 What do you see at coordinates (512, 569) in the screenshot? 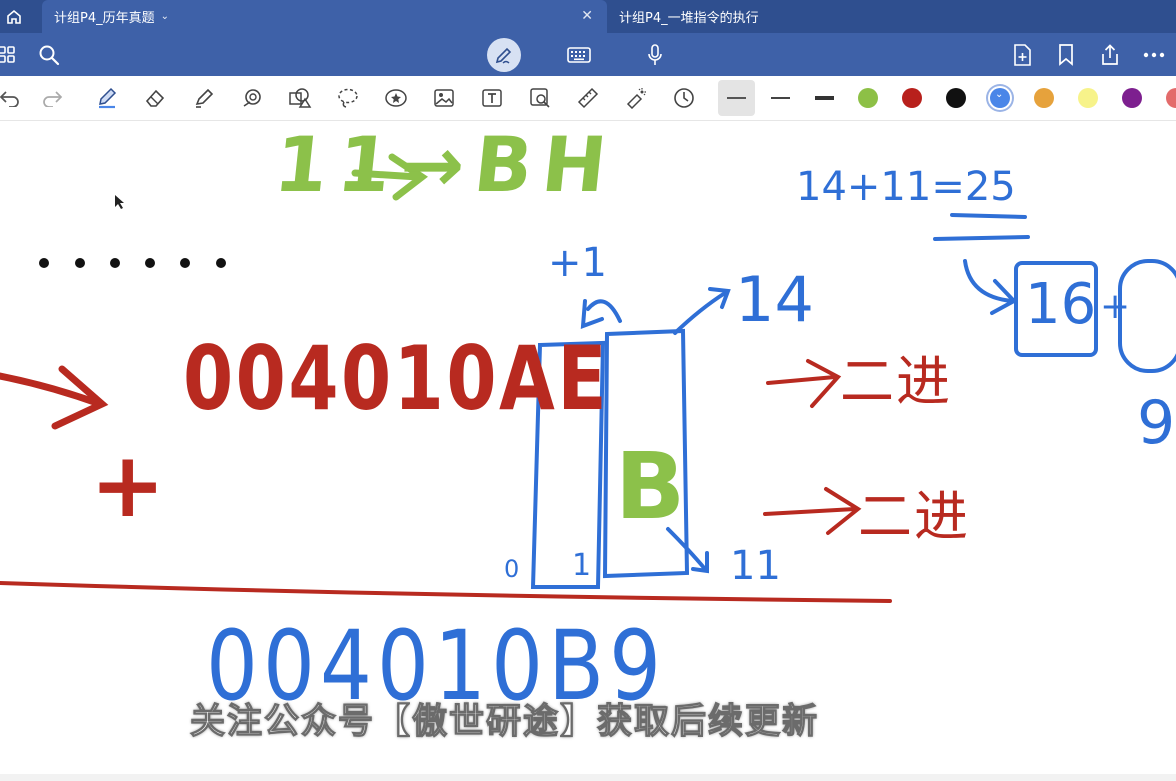
I see `carry-zero: 0` at bounding box center [512, 569].